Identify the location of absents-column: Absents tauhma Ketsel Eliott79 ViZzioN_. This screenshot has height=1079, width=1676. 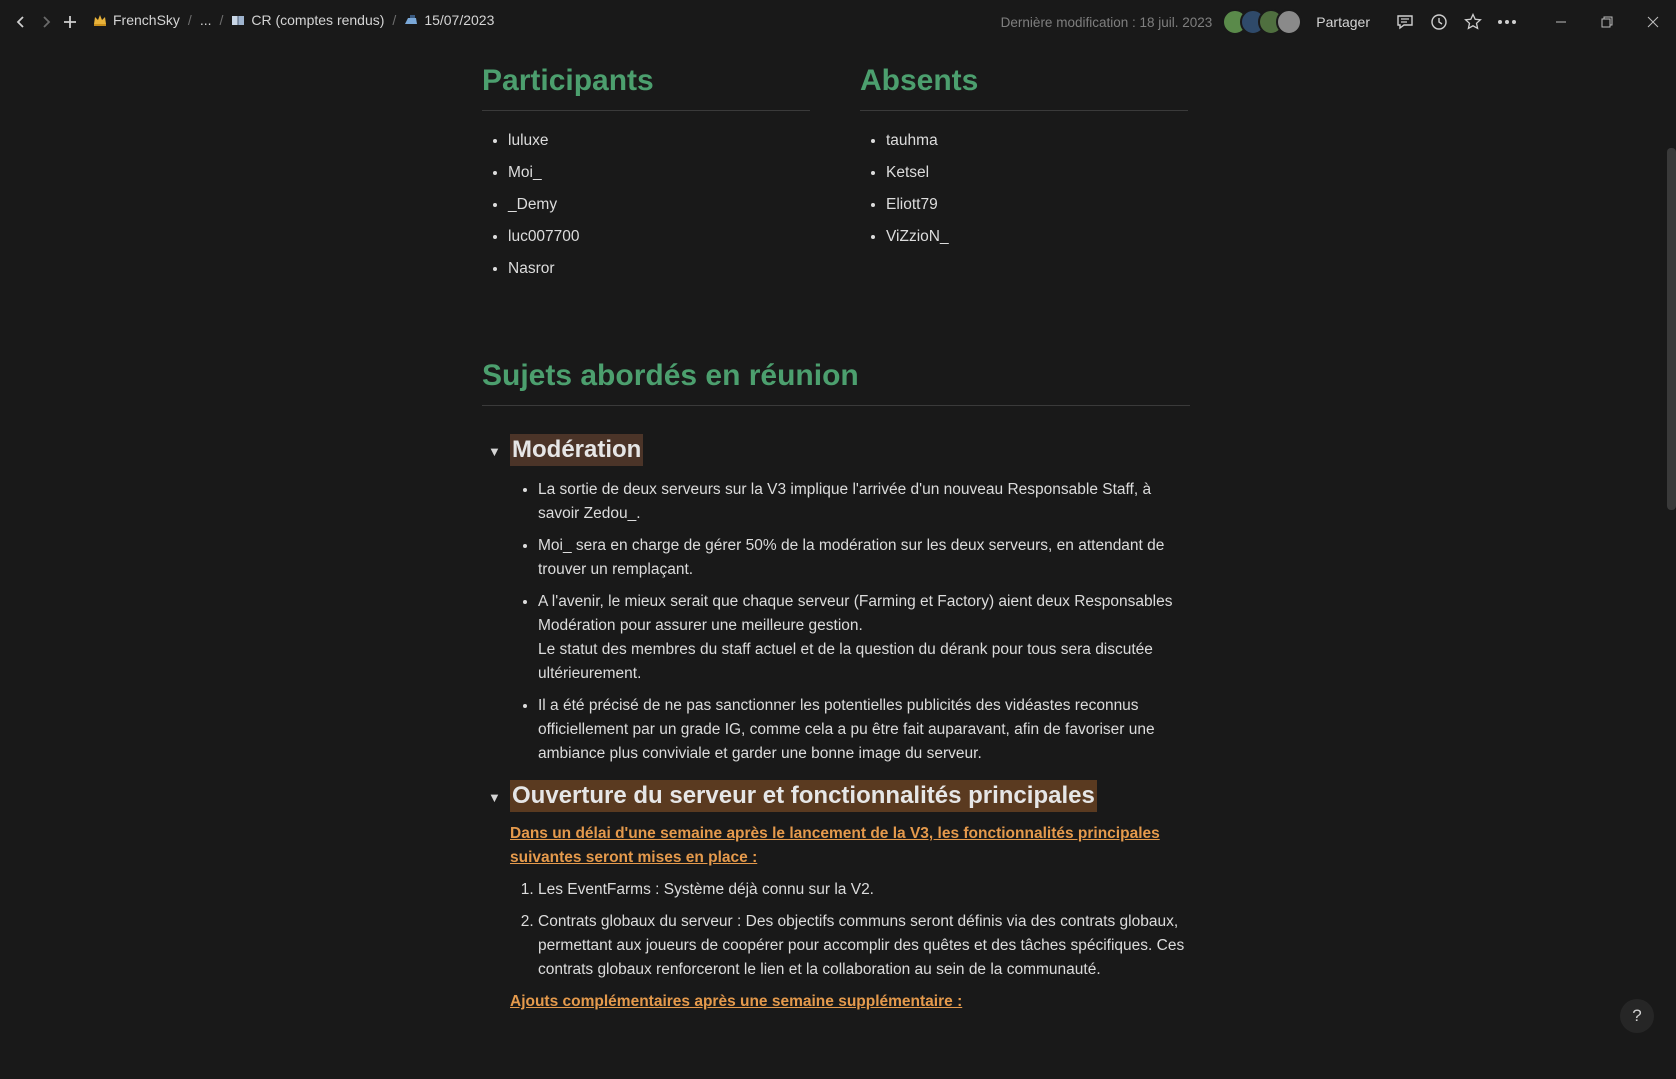
(1023, 164).